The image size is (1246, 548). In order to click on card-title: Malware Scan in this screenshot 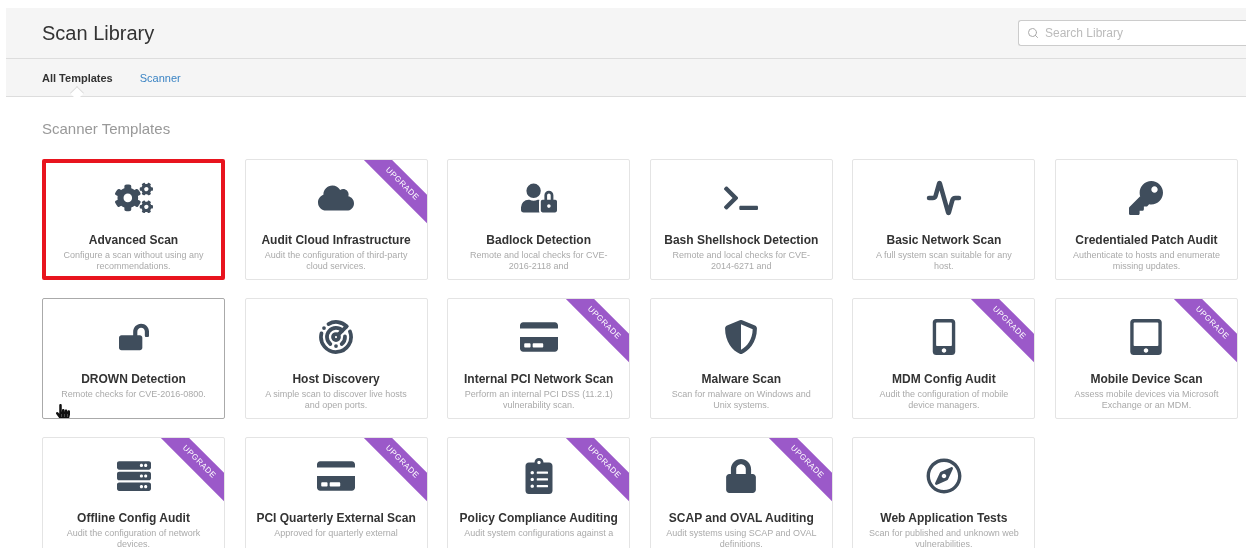, I will do `click(741, 379)`.